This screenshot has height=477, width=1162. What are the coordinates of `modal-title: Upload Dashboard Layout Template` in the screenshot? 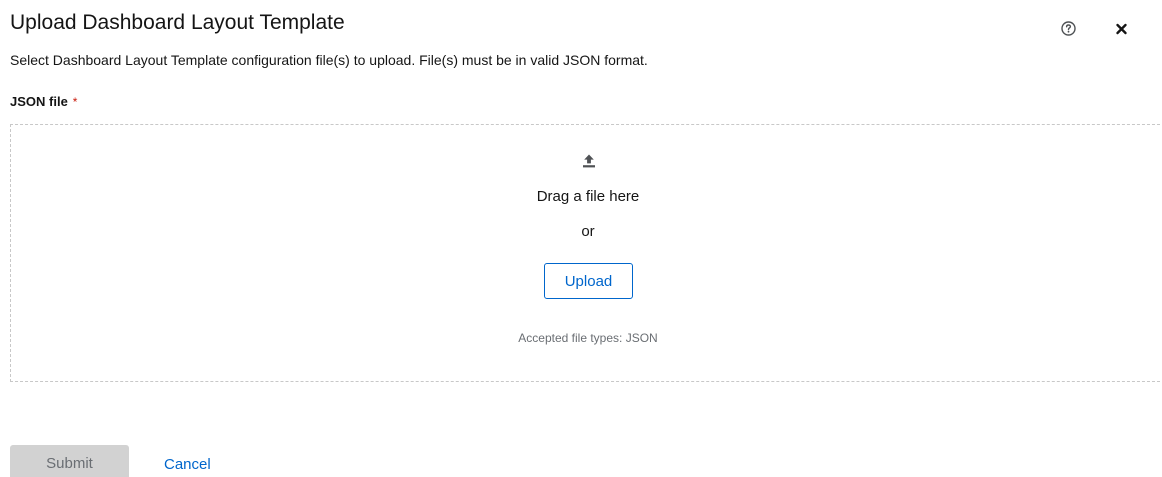 It's located at (177, 22).